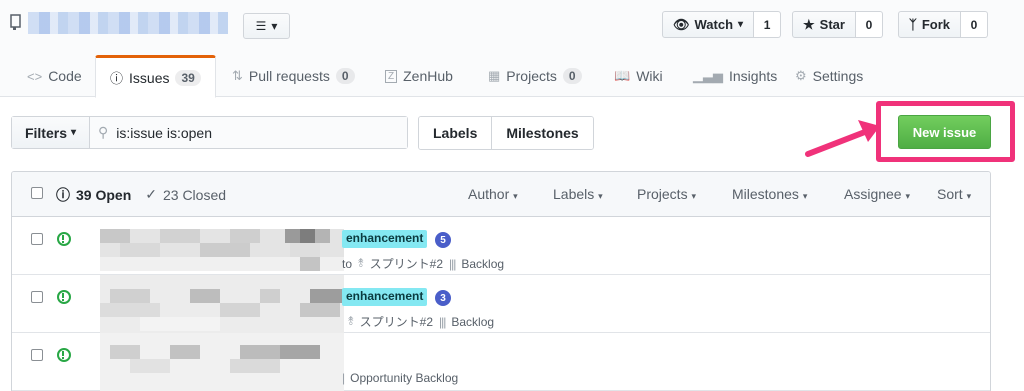  What do you see at coordinates (666, 194) in the screenshot?
I see `projects-filter: Projects ▾` at bounding box center [666, 194].